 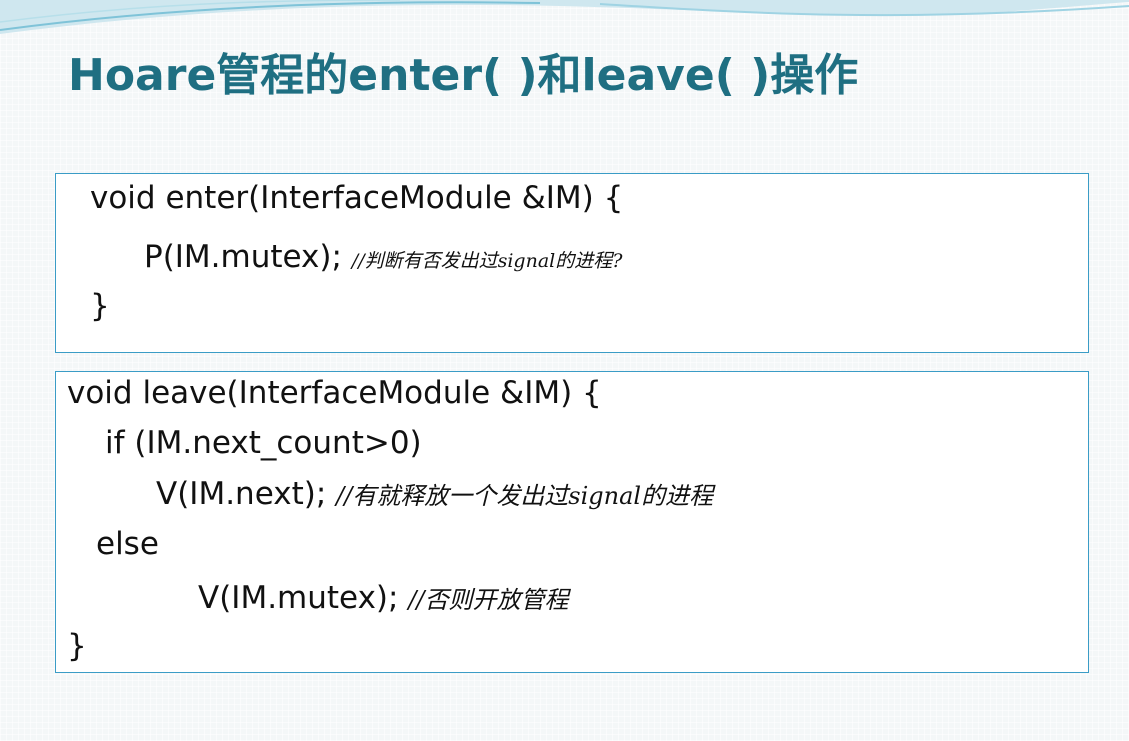 I want to click on enter-comment: //判断有否发出过signal的进程?, so click(x=487, y=261).